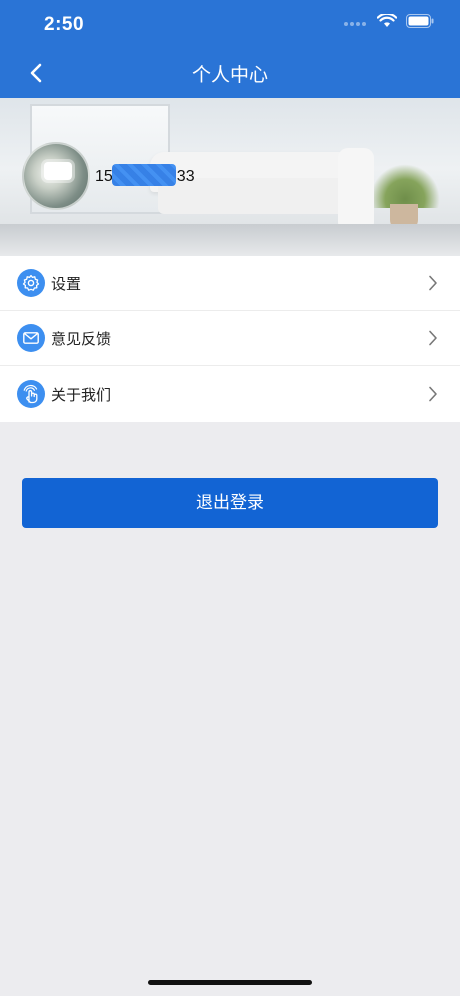 This screenshot has width=460, height=996. Describe the element at coordinates (405, 186) in the screenshot. I see `banner-plant-decor` at that location.